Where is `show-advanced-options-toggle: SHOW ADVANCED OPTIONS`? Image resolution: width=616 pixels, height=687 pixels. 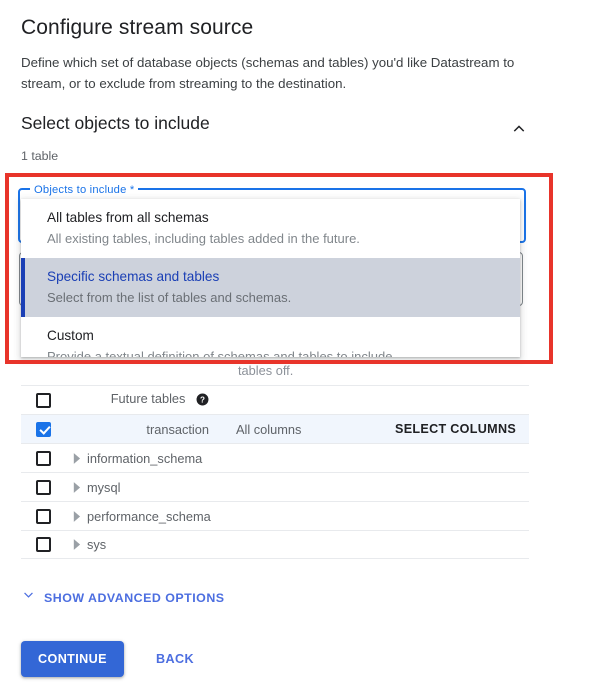 show-advanced-options-toggle: SHOW ADVANCED OPTIONS is located at coordinates (123, 598).